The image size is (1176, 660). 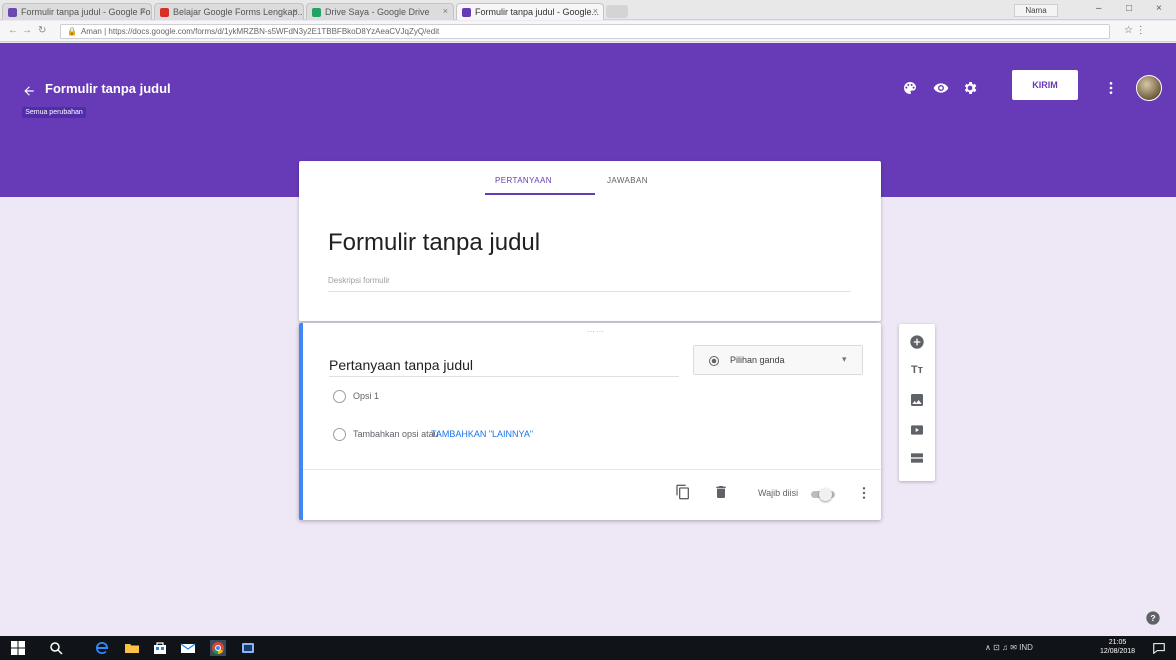 What do you see at coordinates (1135, 30) in the screenshot?
I see `bookmark-star-icon: ☆ ⋮` at bounding box center [1135, 30].